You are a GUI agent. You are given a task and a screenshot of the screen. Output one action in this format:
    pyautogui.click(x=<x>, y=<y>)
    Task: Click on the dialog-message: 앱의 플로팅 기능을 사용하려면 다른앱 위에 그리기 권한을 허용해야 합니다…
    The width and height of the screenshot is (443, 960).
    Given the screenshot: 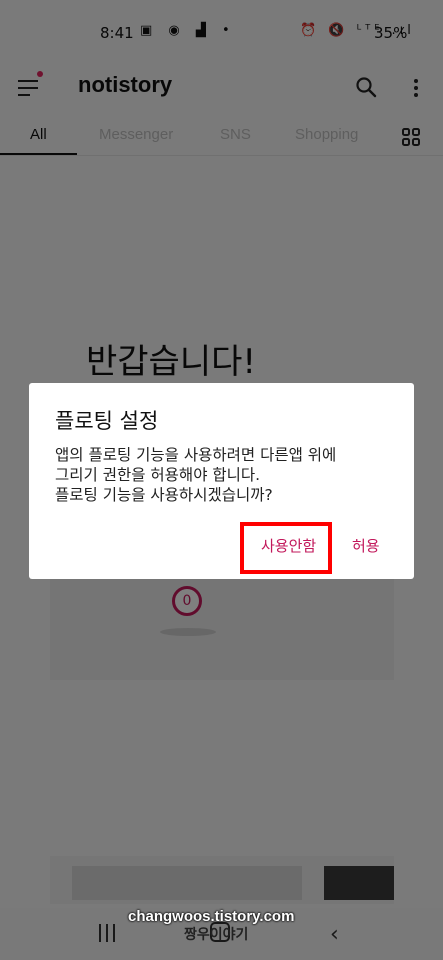 What is the action you would take?
    pyautogui.click(x=227, y=475)
    